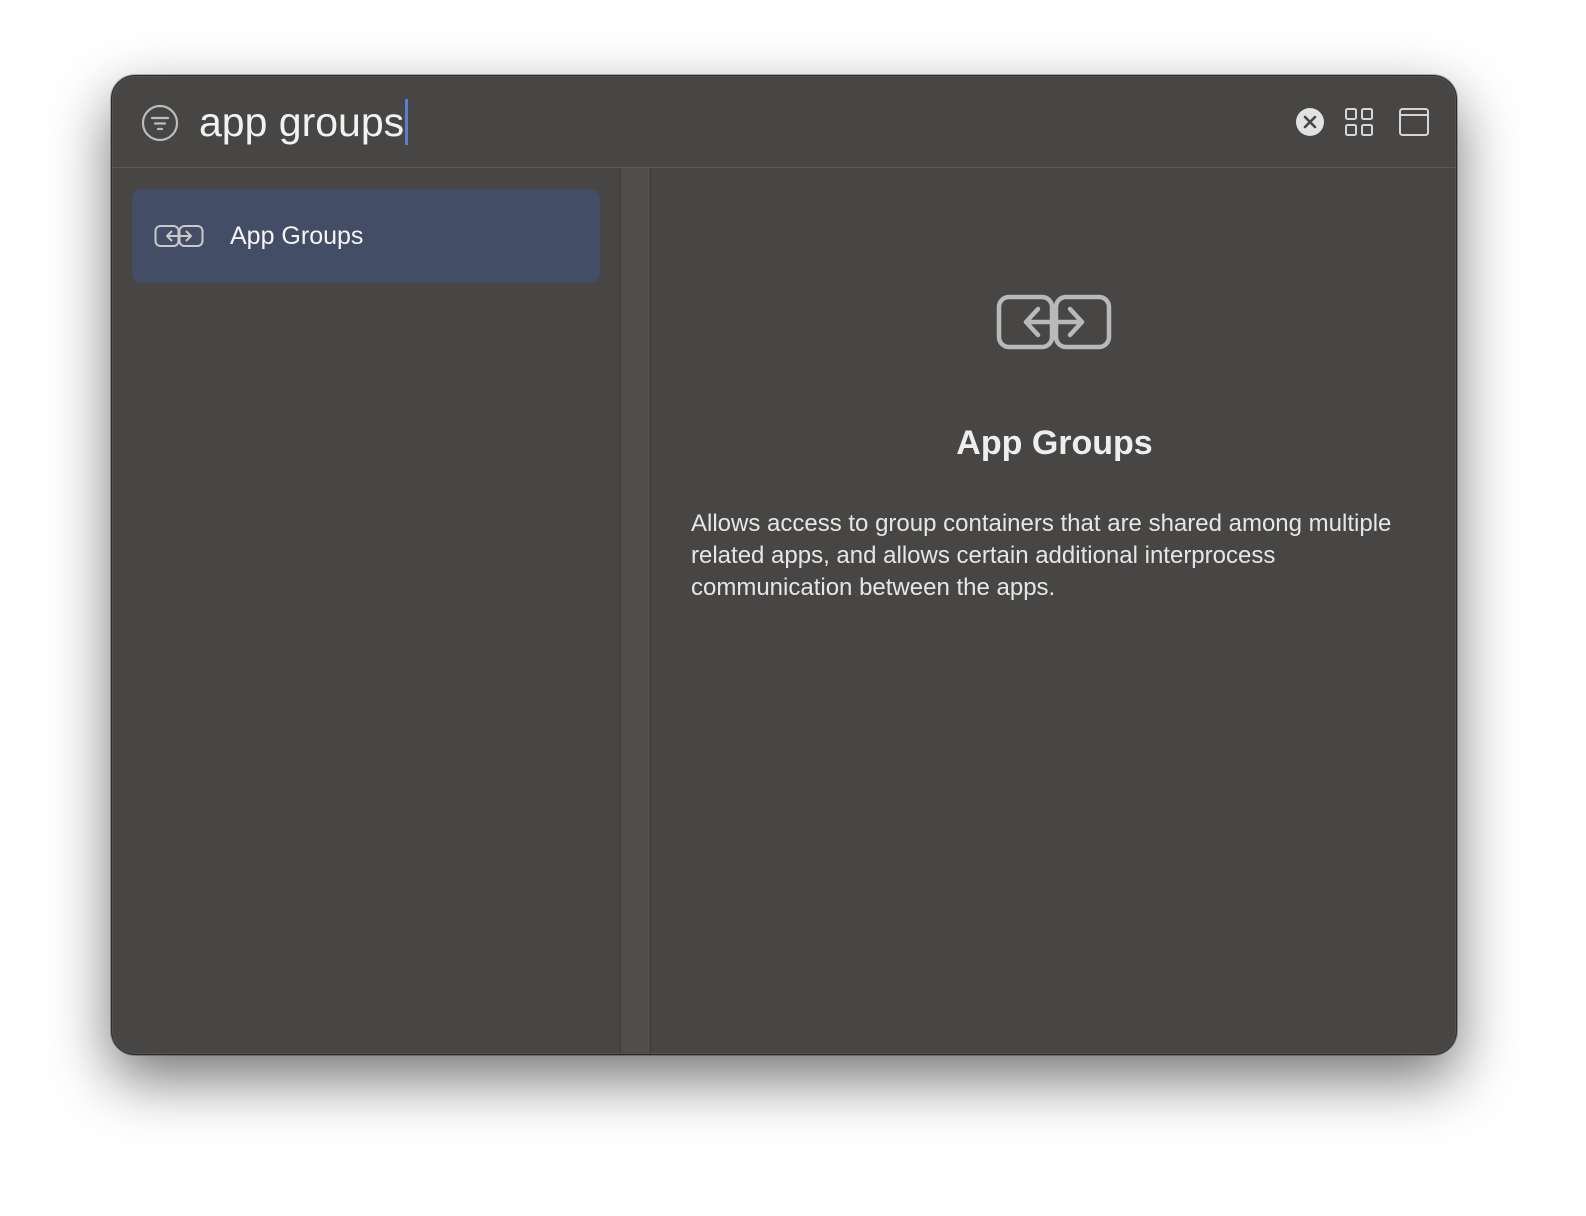  What do you see at coordinates (407, 122) in the screenshot?
I see `text-caret` at bounding box center [407, 122].